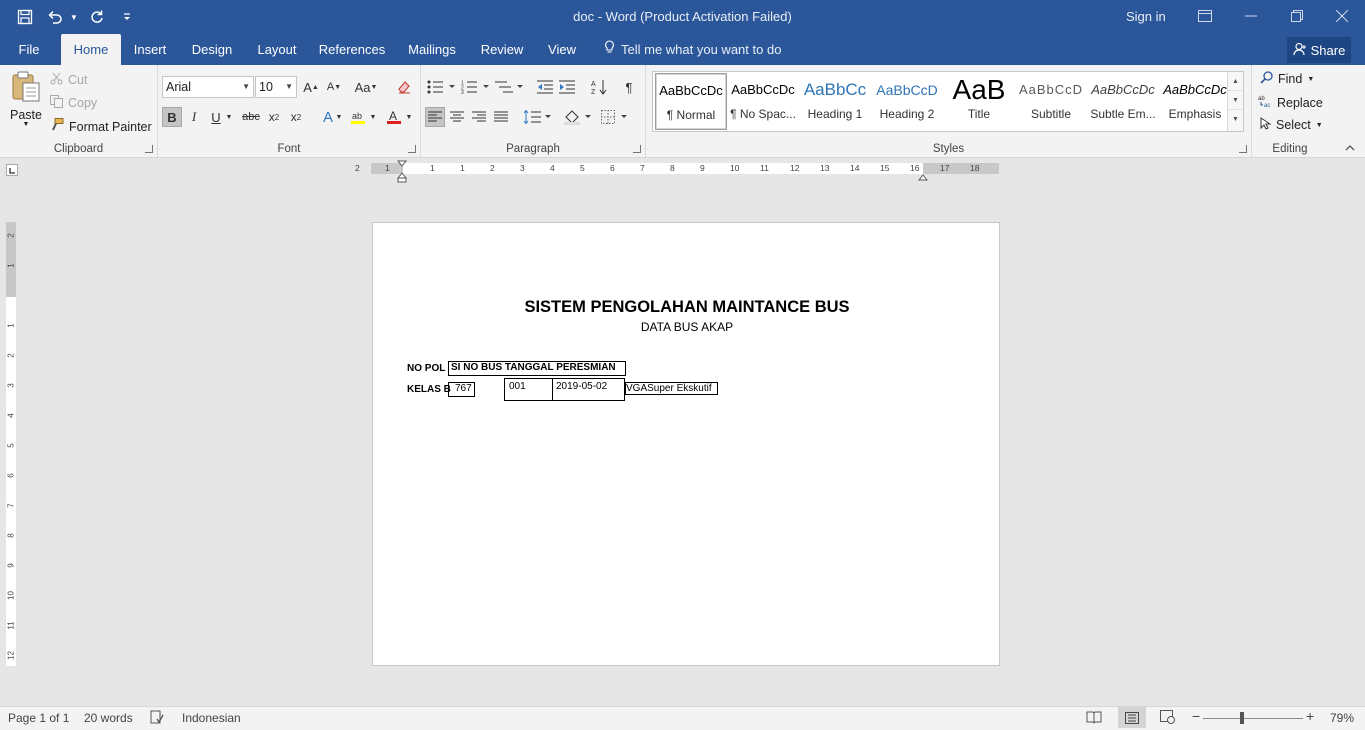 Image resolution: width=1365 pixels, height=730 pixels. Describe the element at coordinates (394, 117) in the screenshot. I see `font-color-icon: A` at that location.